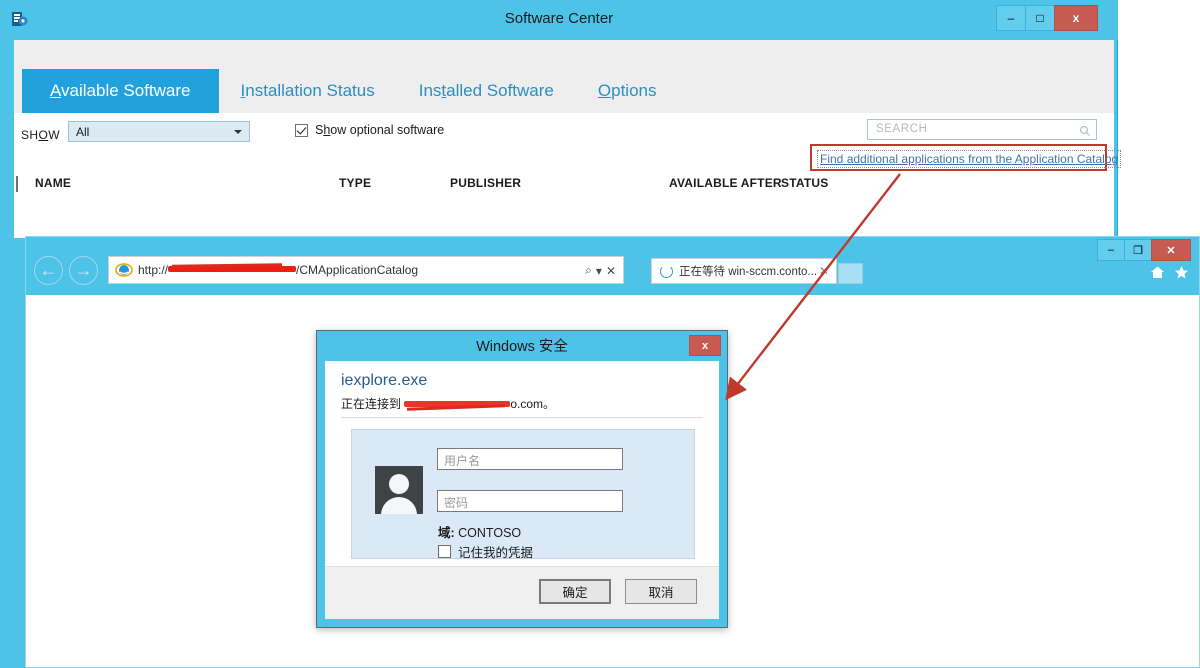 The image size is (1200, 668). What do you see at coordinates (530, 459) in the screenshot?
I see `username-field: 用户名` at bounding box center [530, 459].